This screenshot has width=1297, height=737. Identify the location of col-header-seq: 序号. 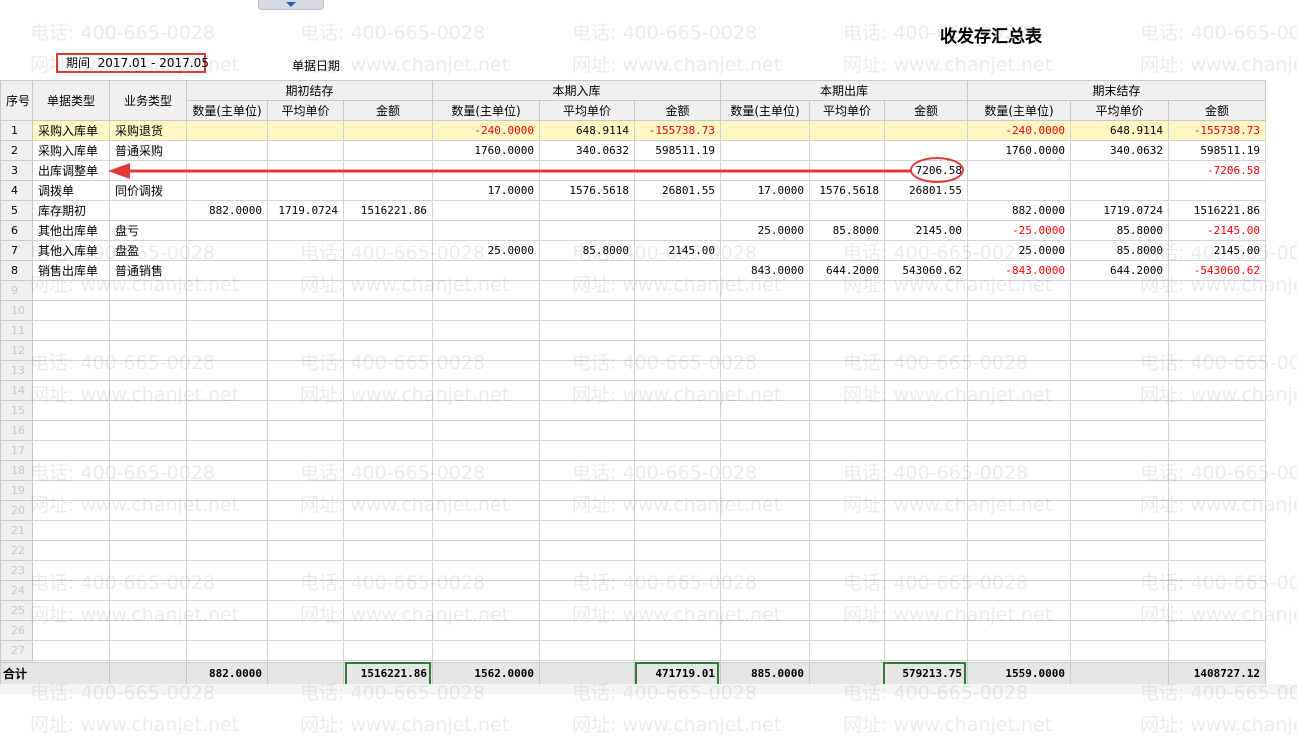
(16, 100).